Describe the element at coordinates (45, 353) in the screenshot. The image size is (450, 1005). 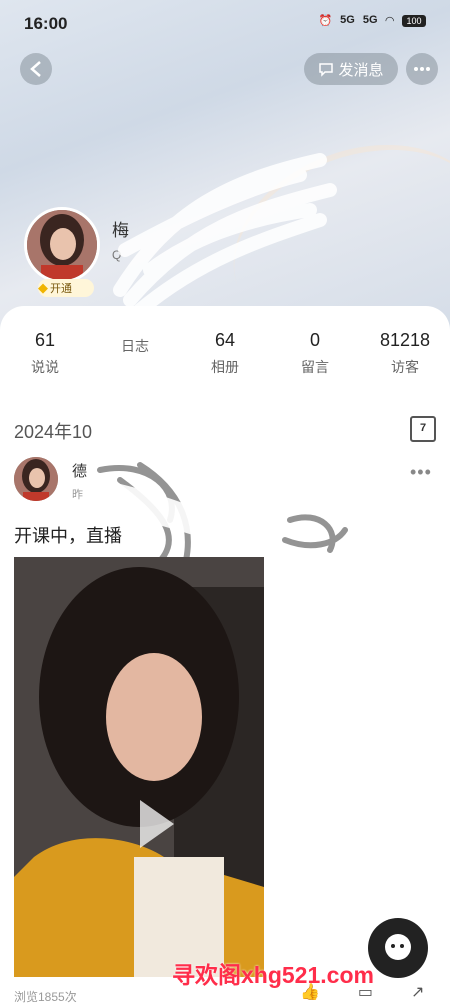
I see `stat-shuoshuo: 61 说说` at that location.